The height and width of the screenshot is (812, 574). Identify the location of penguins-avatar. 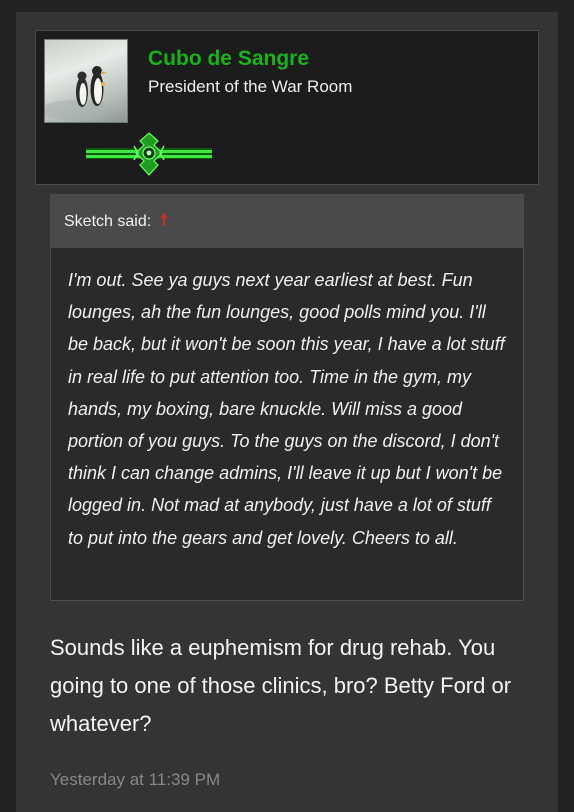
(86, 81).